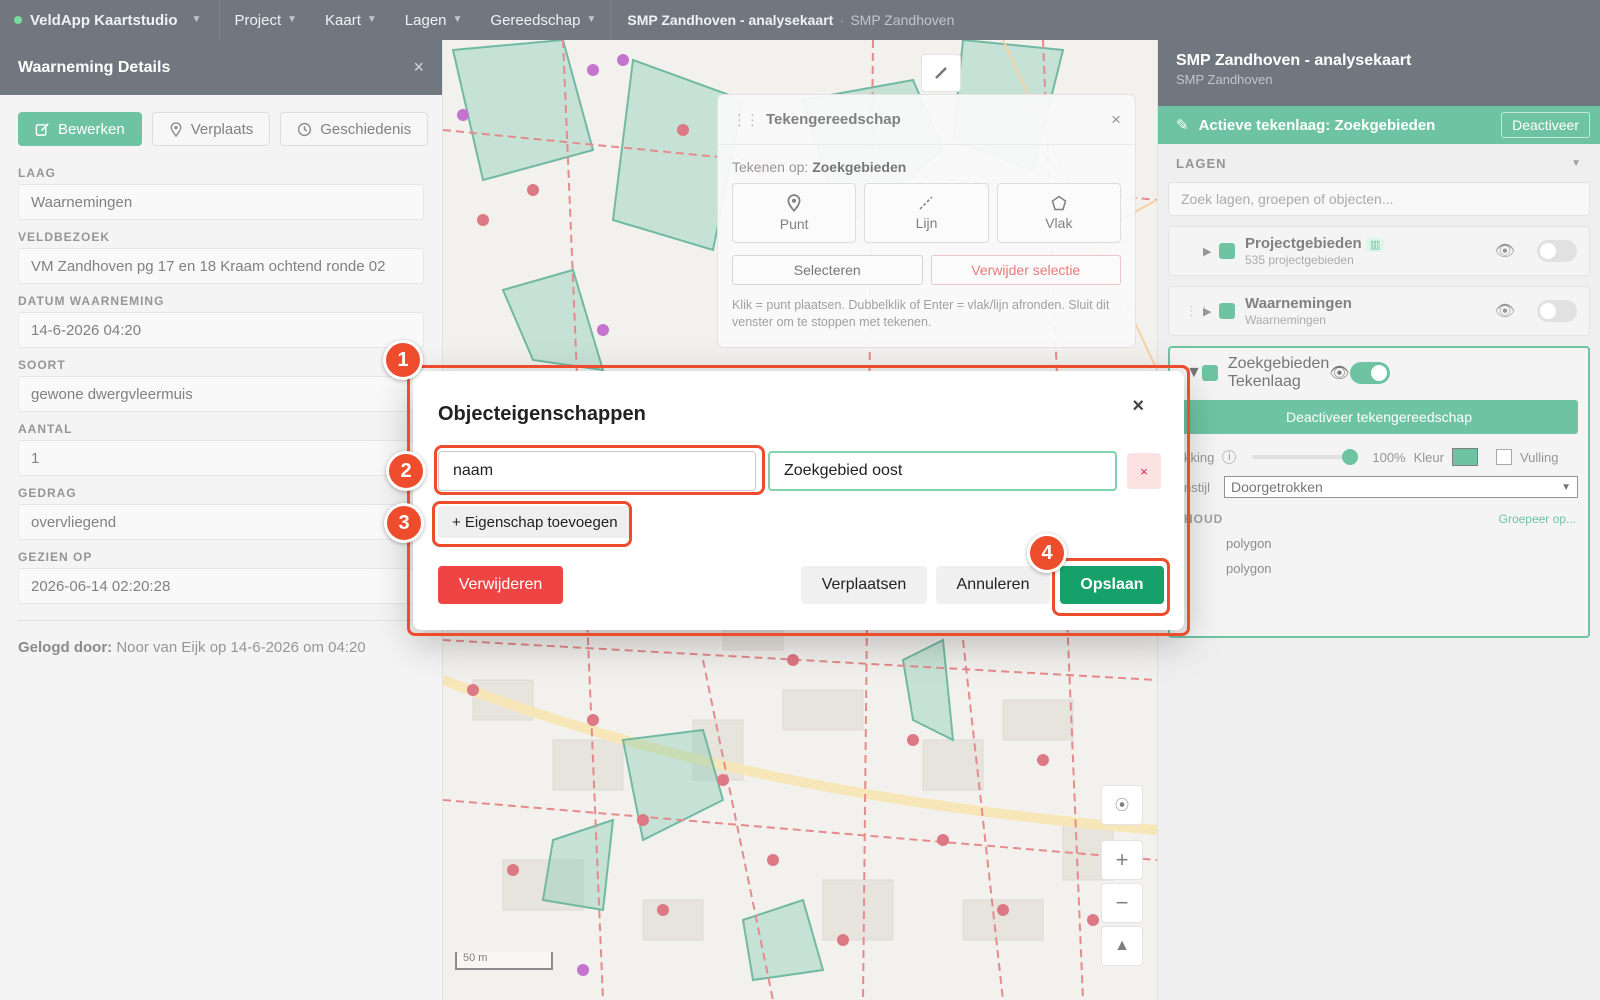  I want to click on callout-frame-key, so click(599, 470).